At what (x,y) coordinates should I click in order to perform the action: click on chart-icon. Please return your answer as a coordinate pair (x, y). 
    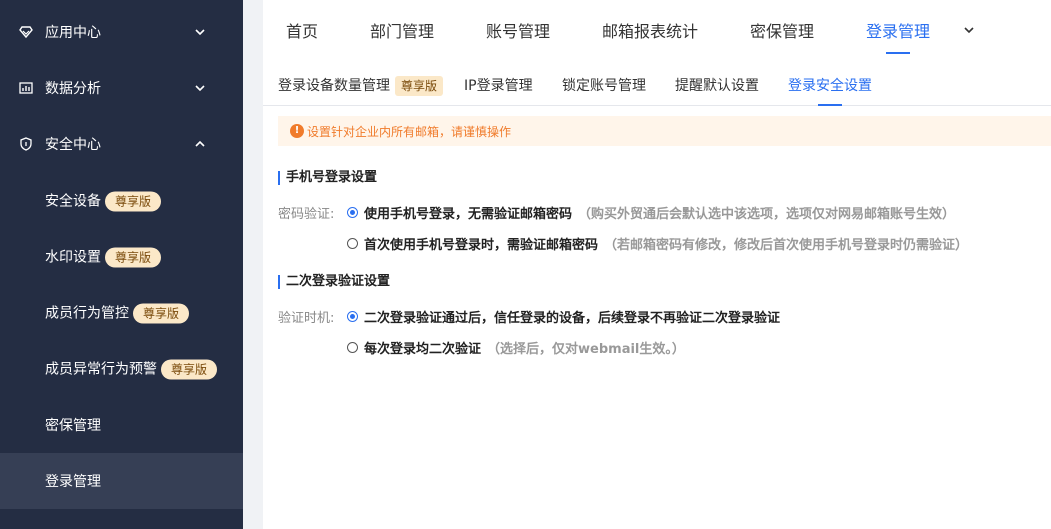
    Looking at the image, I should click on (26, 88).